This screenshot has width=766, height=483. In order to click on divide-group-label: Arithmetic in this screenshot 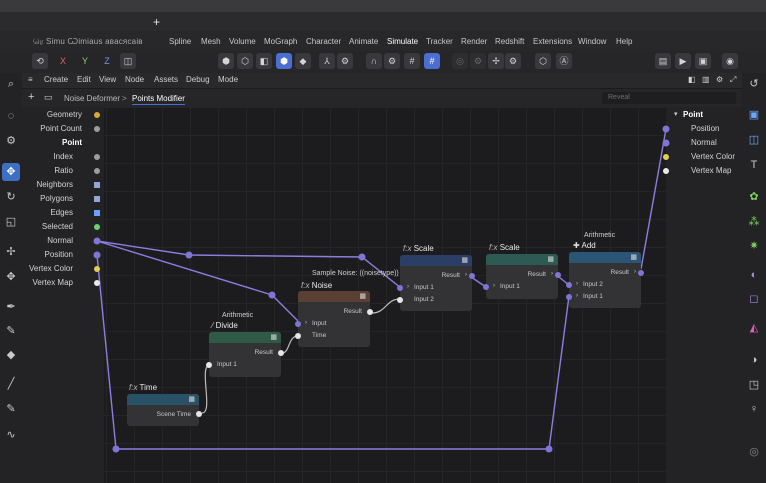, I will do `click(238, 315)`.